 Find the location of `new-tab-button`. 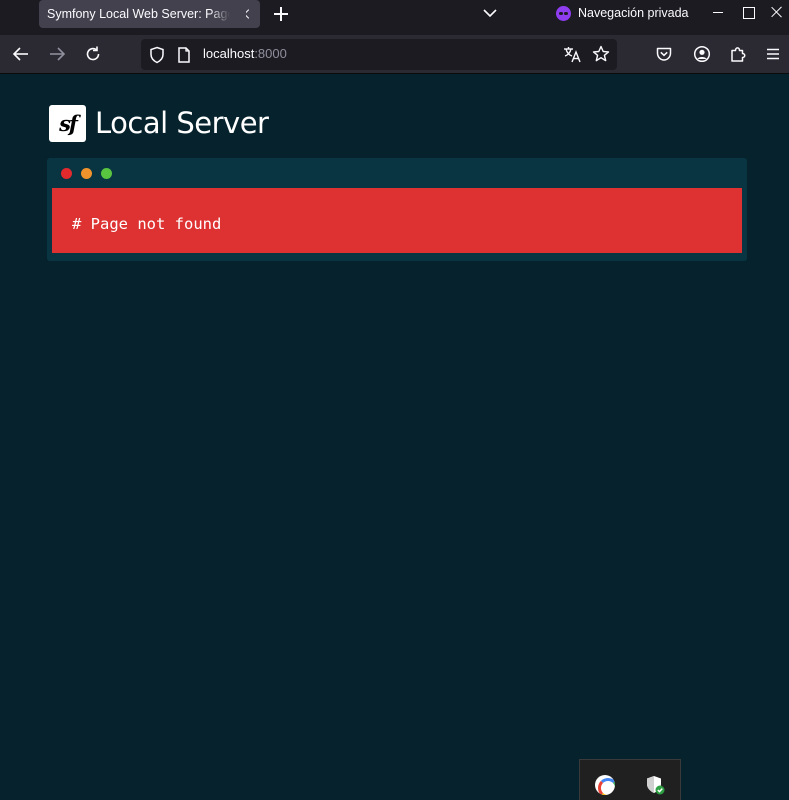

new-tab-button is located at coordinates (281, 14).